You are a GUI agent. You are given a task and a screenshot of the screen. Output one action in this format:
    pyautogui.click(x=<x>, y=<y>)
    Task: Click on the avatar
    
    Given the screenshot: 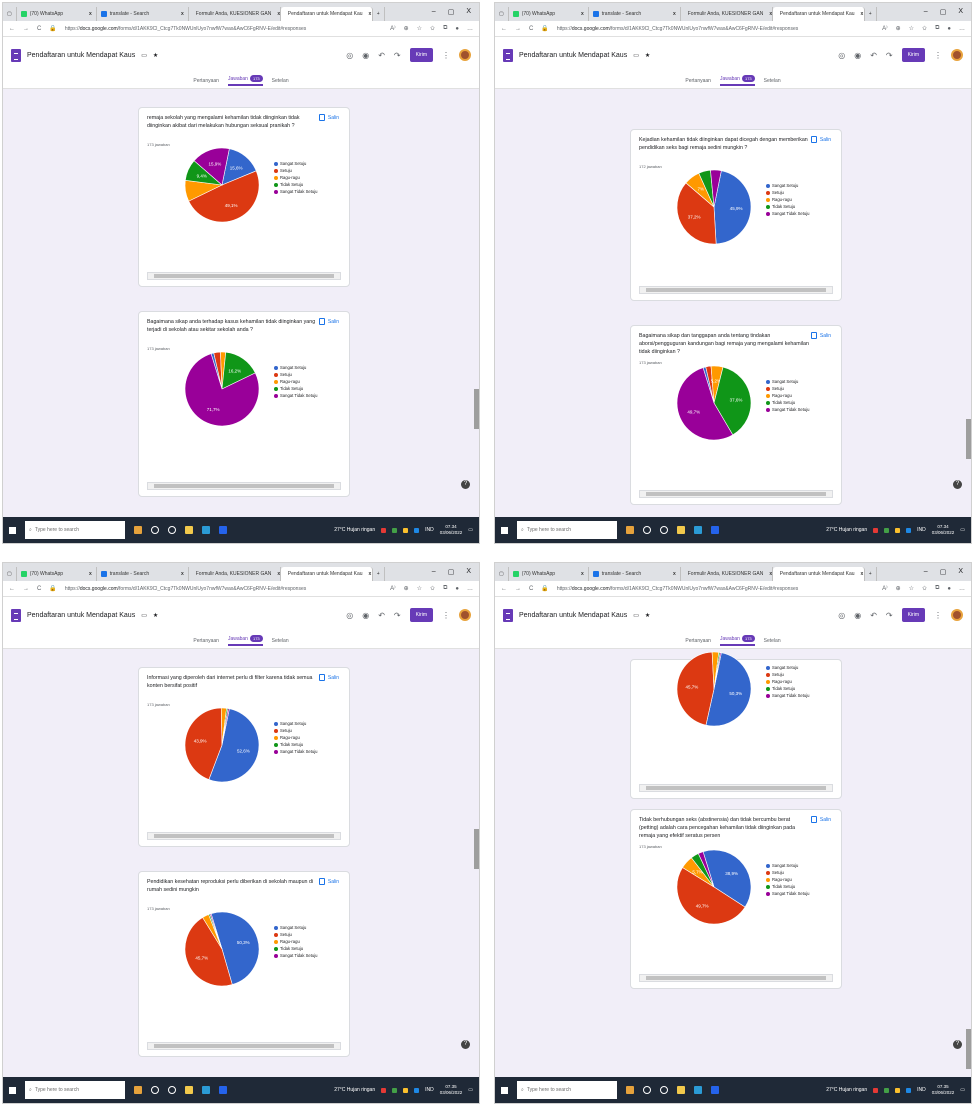 What is the action you would take?
    pyautogui.click(x=465, y=615)
    